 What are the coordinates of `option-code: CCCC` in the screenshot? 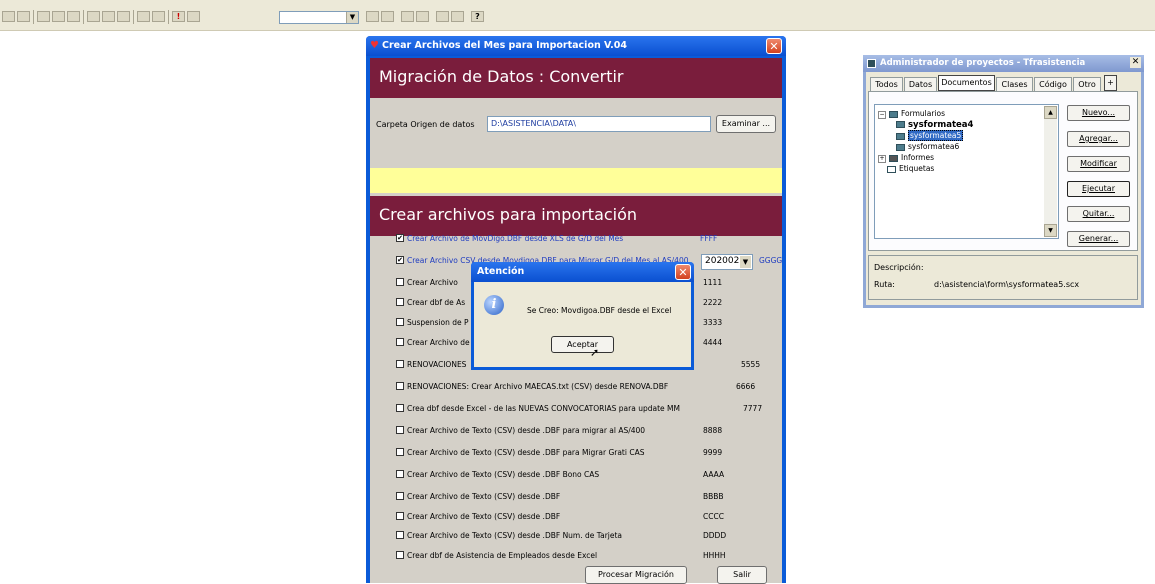 It's located at (713, 516).